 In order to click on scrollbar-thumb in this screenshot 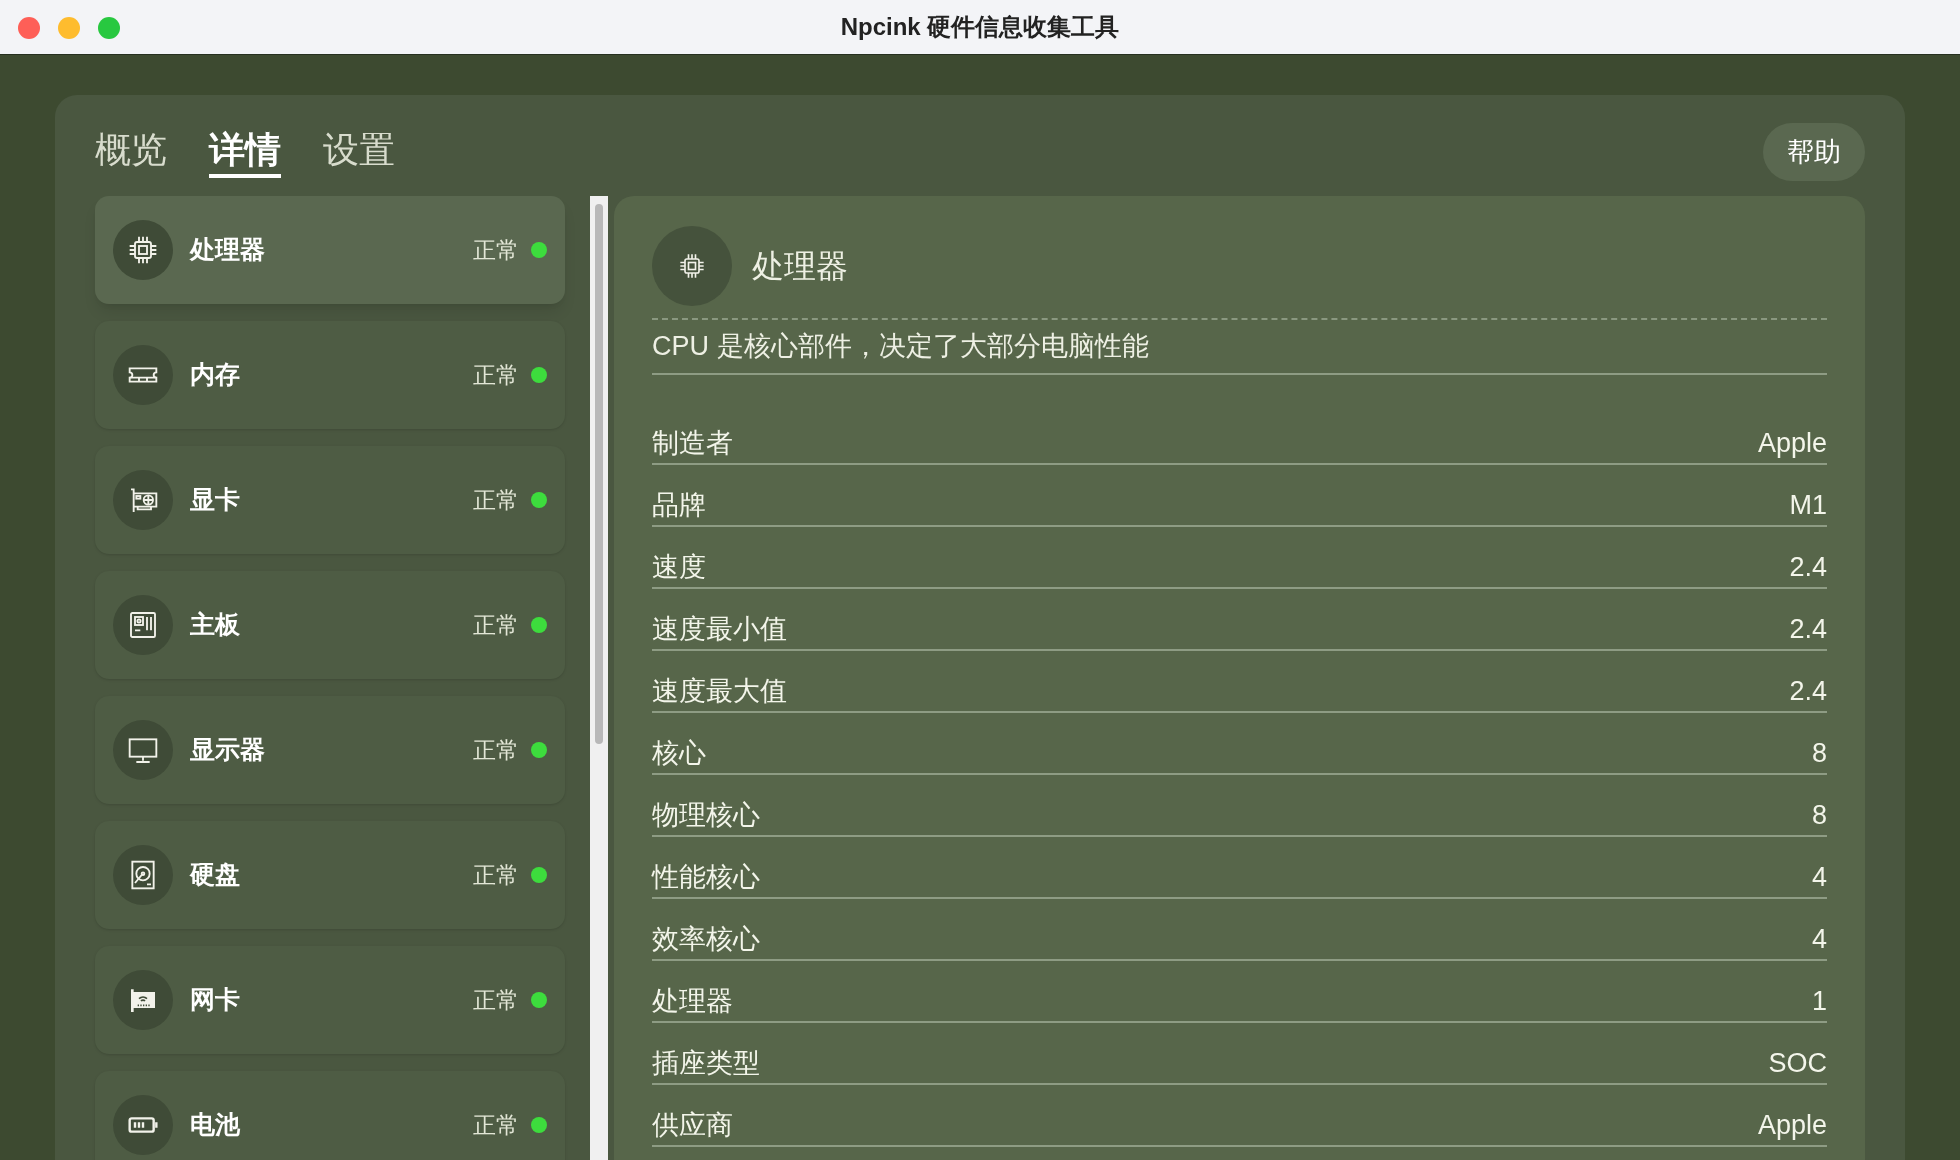, I will do `click(599, 474)`.